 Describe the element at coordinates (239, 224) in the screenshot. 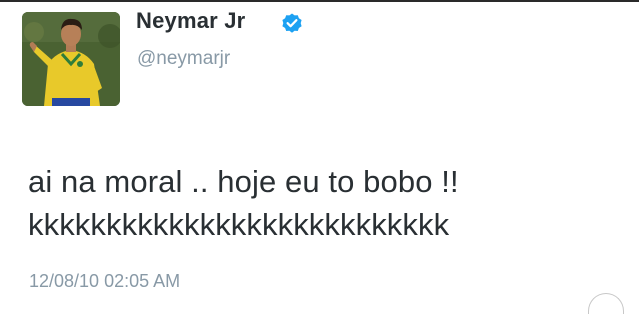

I see `tweet-text-line: kkkkkkkkkkkkkkkkkkkkkkkkkkk` at that location.